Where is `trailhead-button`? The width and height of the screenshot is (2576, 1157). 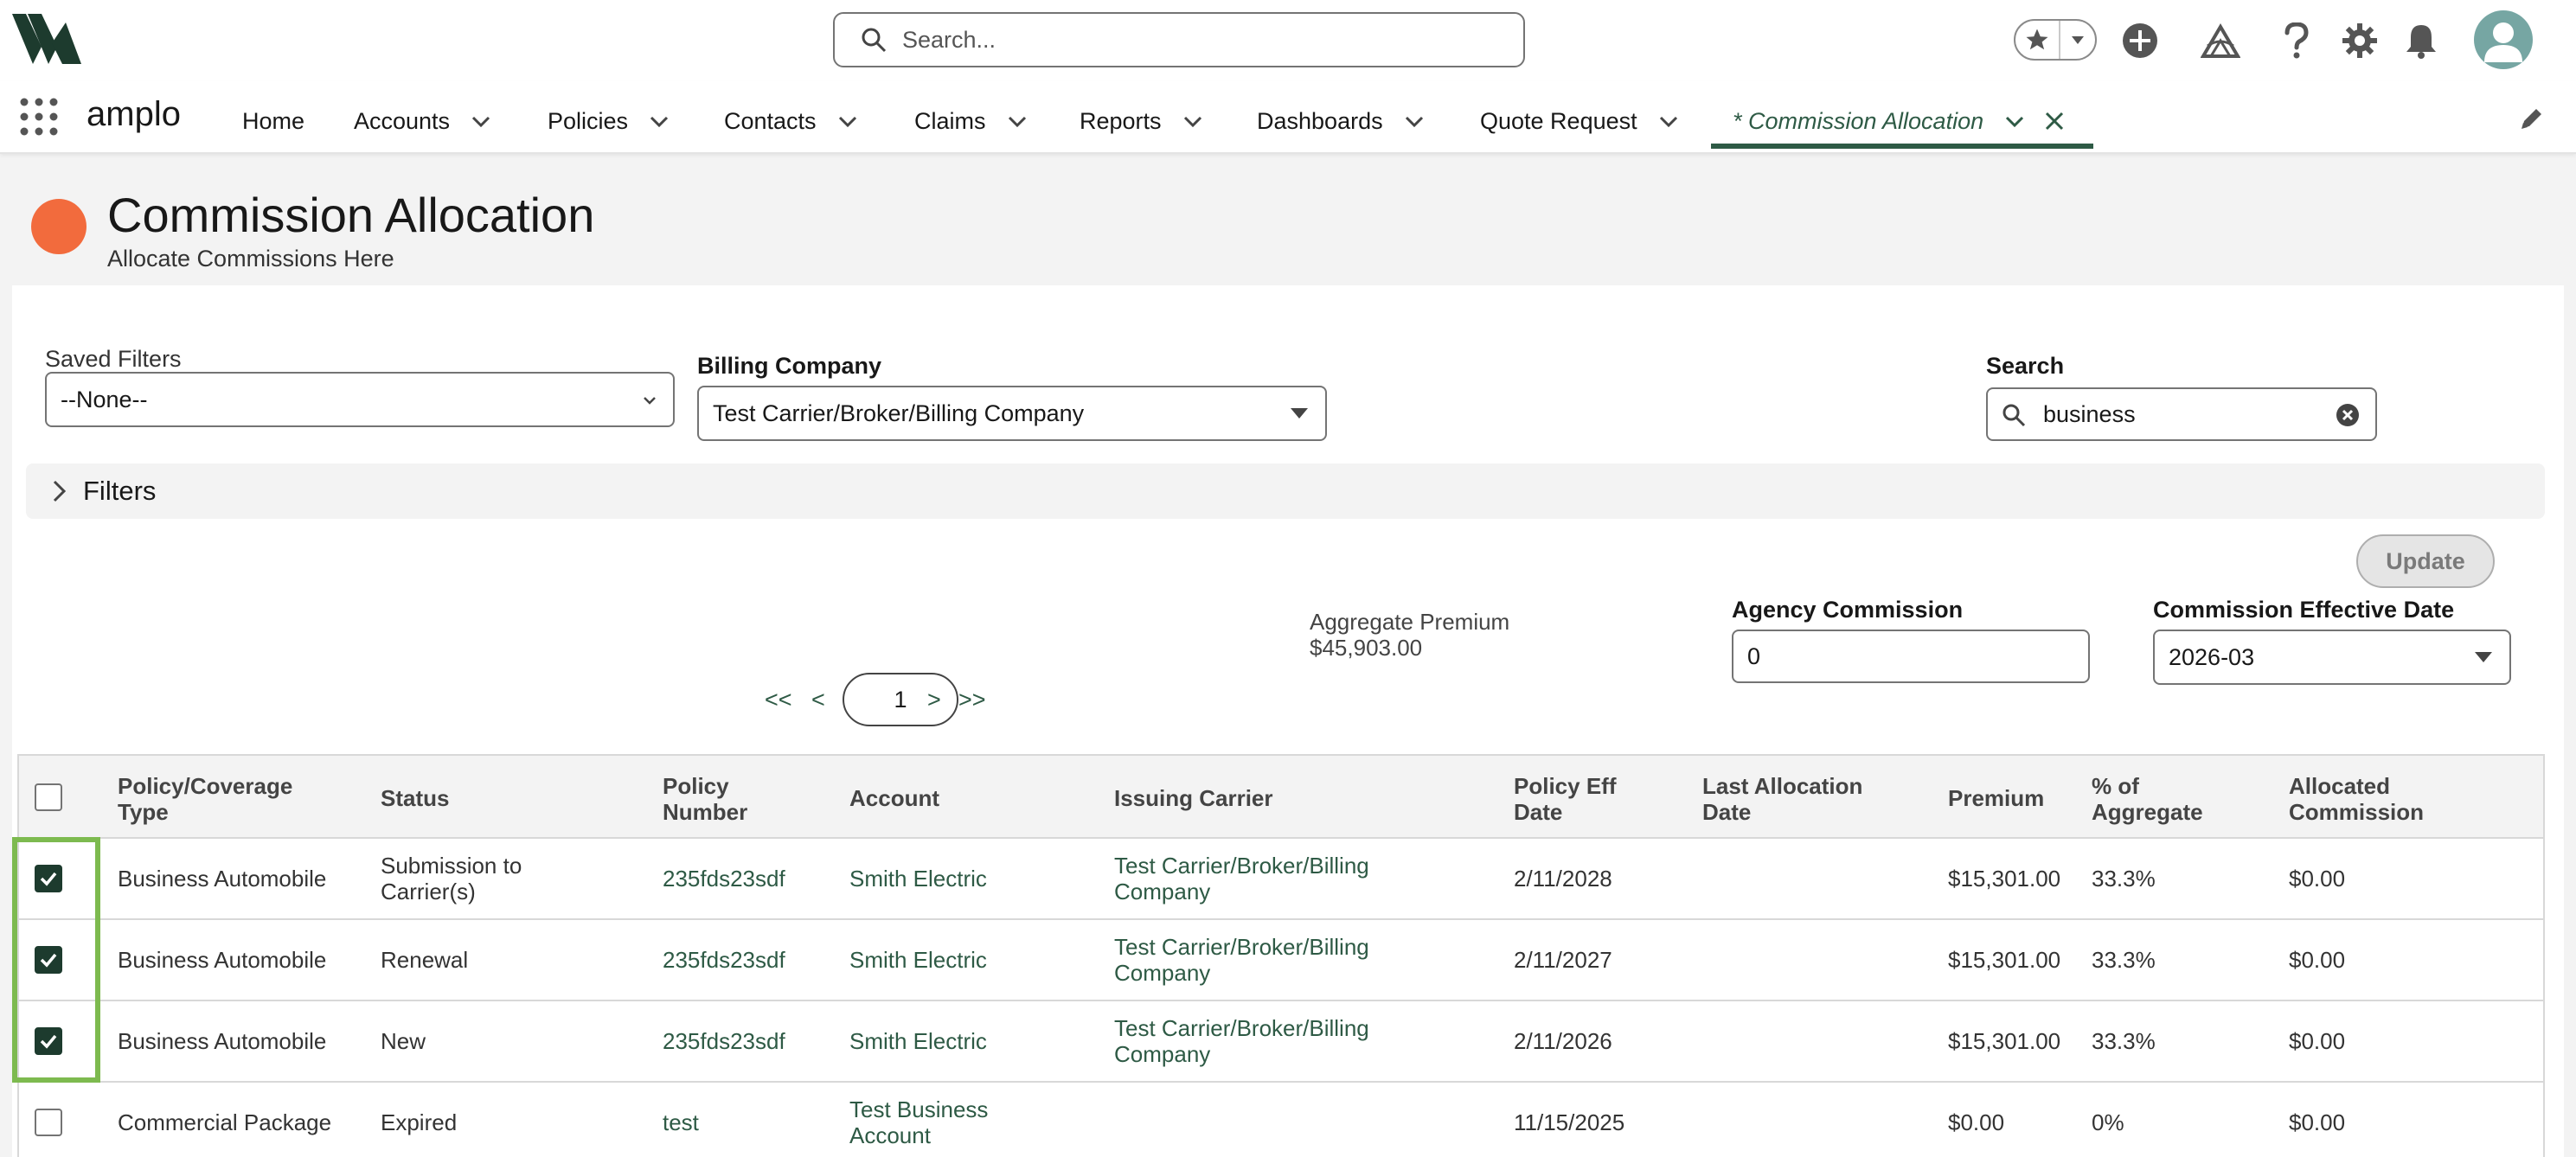 trailhead-button is located at coordinates (2220, 41).